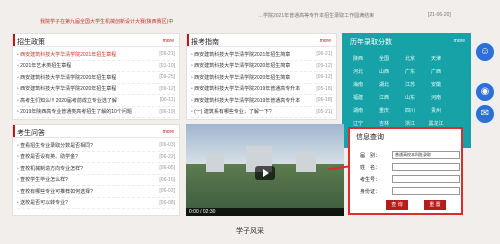 The height and width of the screenshot is (244, 500). I want to click on province-link: 四川, so click(410, 111).